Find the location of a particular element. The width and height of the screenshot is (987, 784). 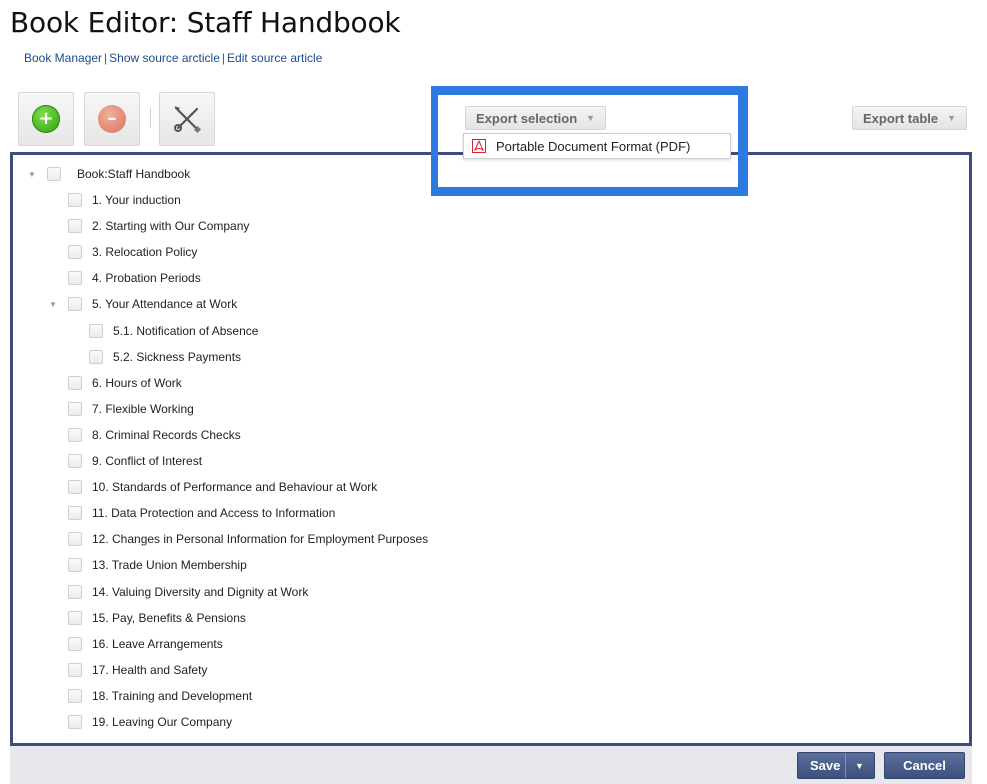

export-option-pdf: Portable Document Format (PDF) is located at coordinates (597, 146).